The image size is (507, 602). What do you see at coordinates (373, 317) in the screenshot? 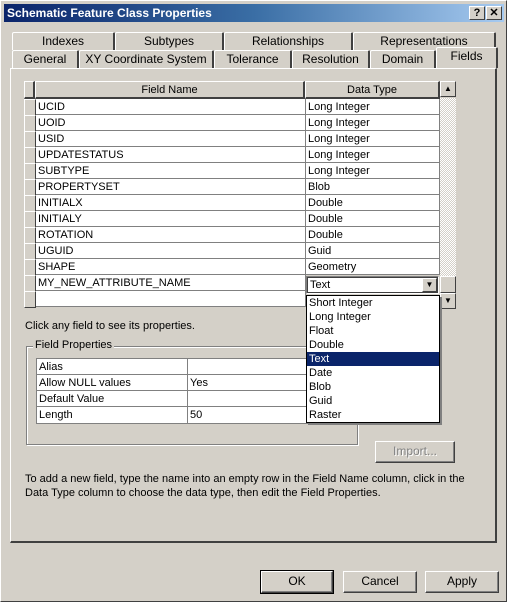
I see `dropdown-option: Long Integer` at bounding box center [373, 317].